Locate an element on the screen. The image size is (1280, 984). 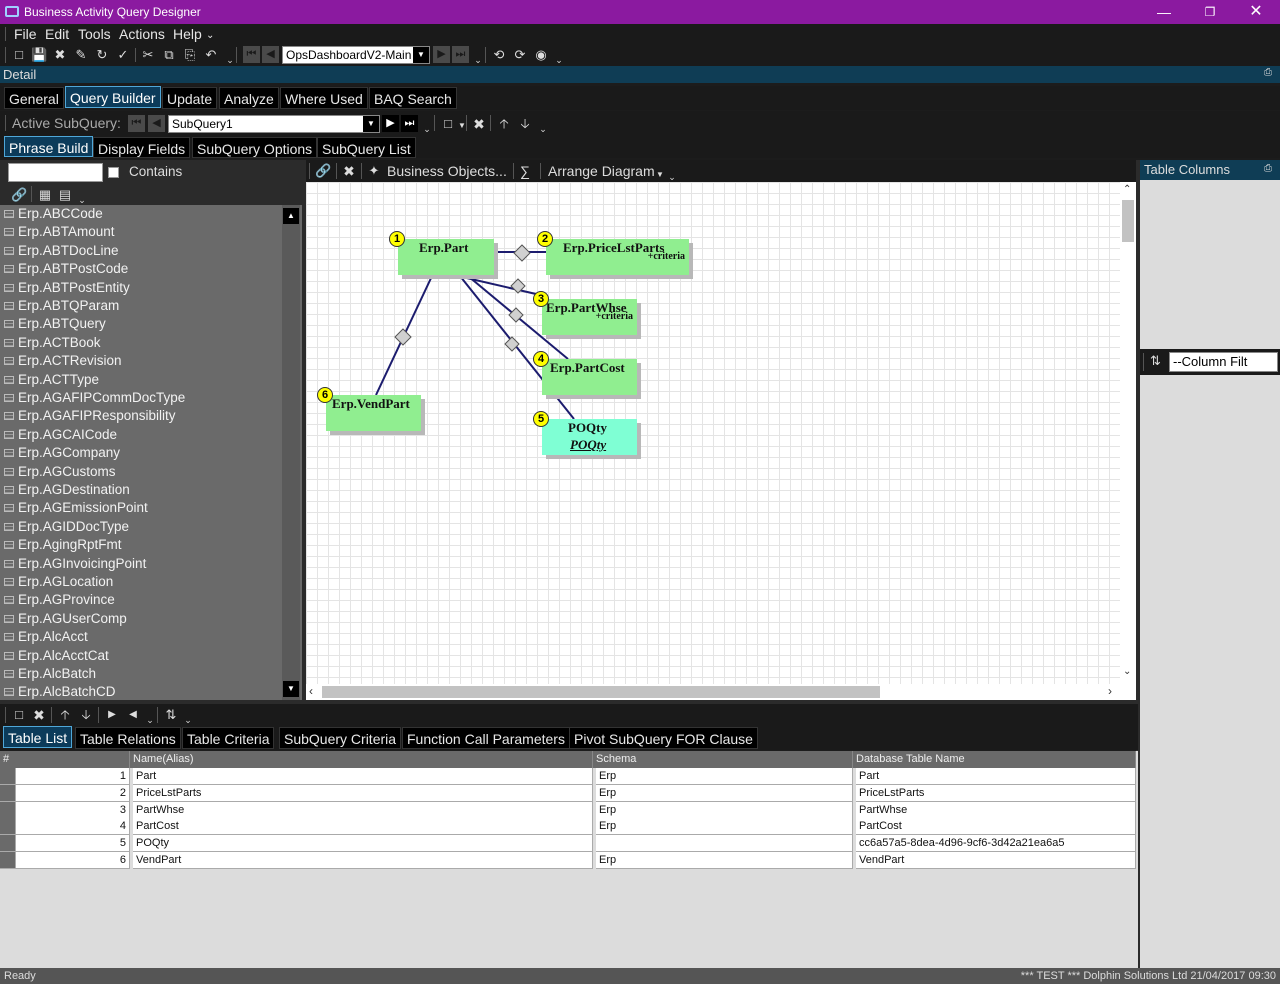
table-row: 6 VendPart Erp VendPart is located at coordinates (568, 860).